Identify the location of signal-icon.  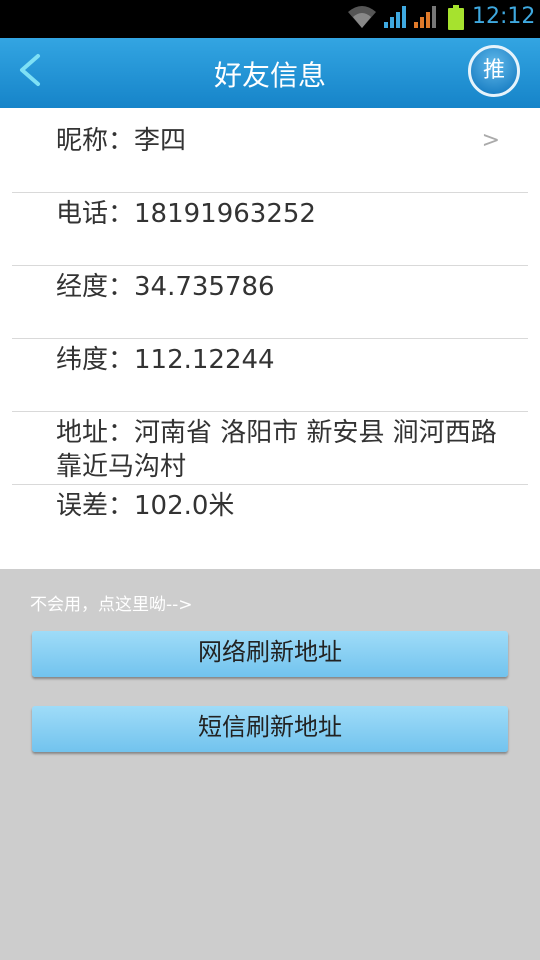
(395, 17).